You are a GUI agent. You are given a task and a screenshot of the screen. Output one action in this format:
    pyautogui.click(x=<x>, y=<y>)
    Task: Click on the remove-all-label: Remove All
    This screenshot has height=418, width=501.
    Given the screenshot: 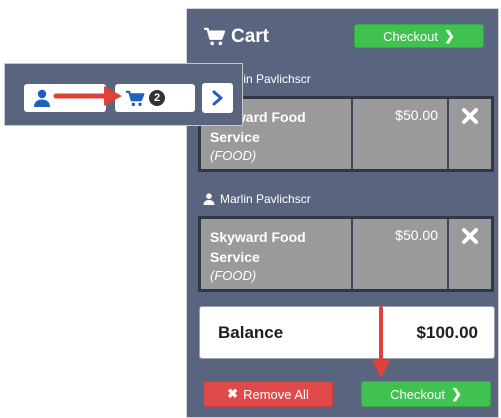 What is the action you would take?
    pyautogui.click(x=276, y=394)
    